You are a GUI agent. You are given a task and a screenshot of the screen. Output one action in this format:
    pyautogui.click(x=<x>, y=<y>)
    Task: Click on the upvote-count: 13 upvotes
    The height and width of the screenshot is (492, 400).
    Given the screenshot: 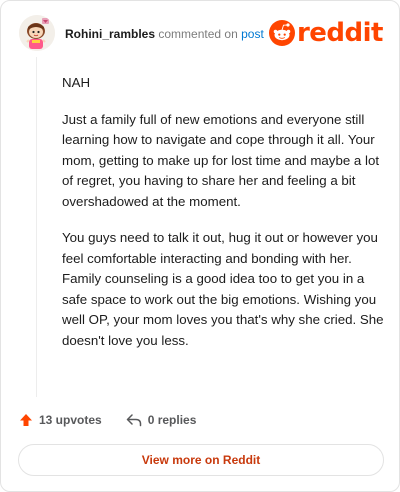 What is the action you would take?
    pyautogui.click(x=70, y=420)
    